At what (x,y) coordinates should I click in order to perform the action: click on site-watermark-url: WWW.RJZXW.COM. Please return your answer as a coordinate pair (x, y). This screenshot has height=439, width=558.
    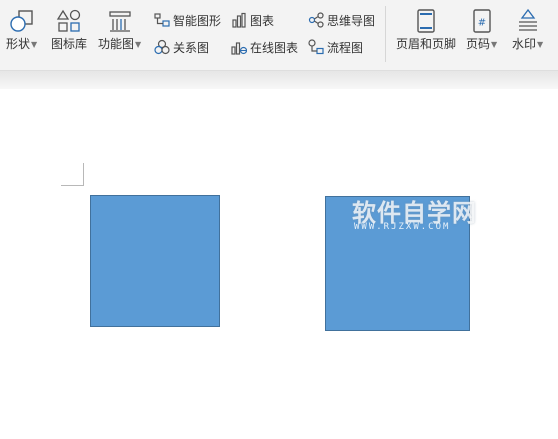
    Looking at the image, I should click on (402, 227).